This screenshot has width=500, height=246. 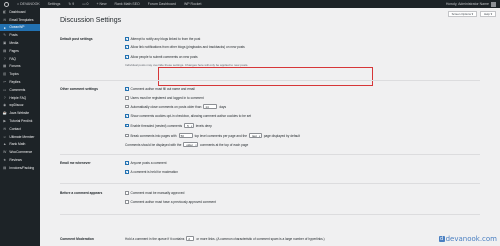 What do you see at coordinates (5, 19) in the screenshot?
I see `email-icon: ✉` at bounding box center [5, 19].